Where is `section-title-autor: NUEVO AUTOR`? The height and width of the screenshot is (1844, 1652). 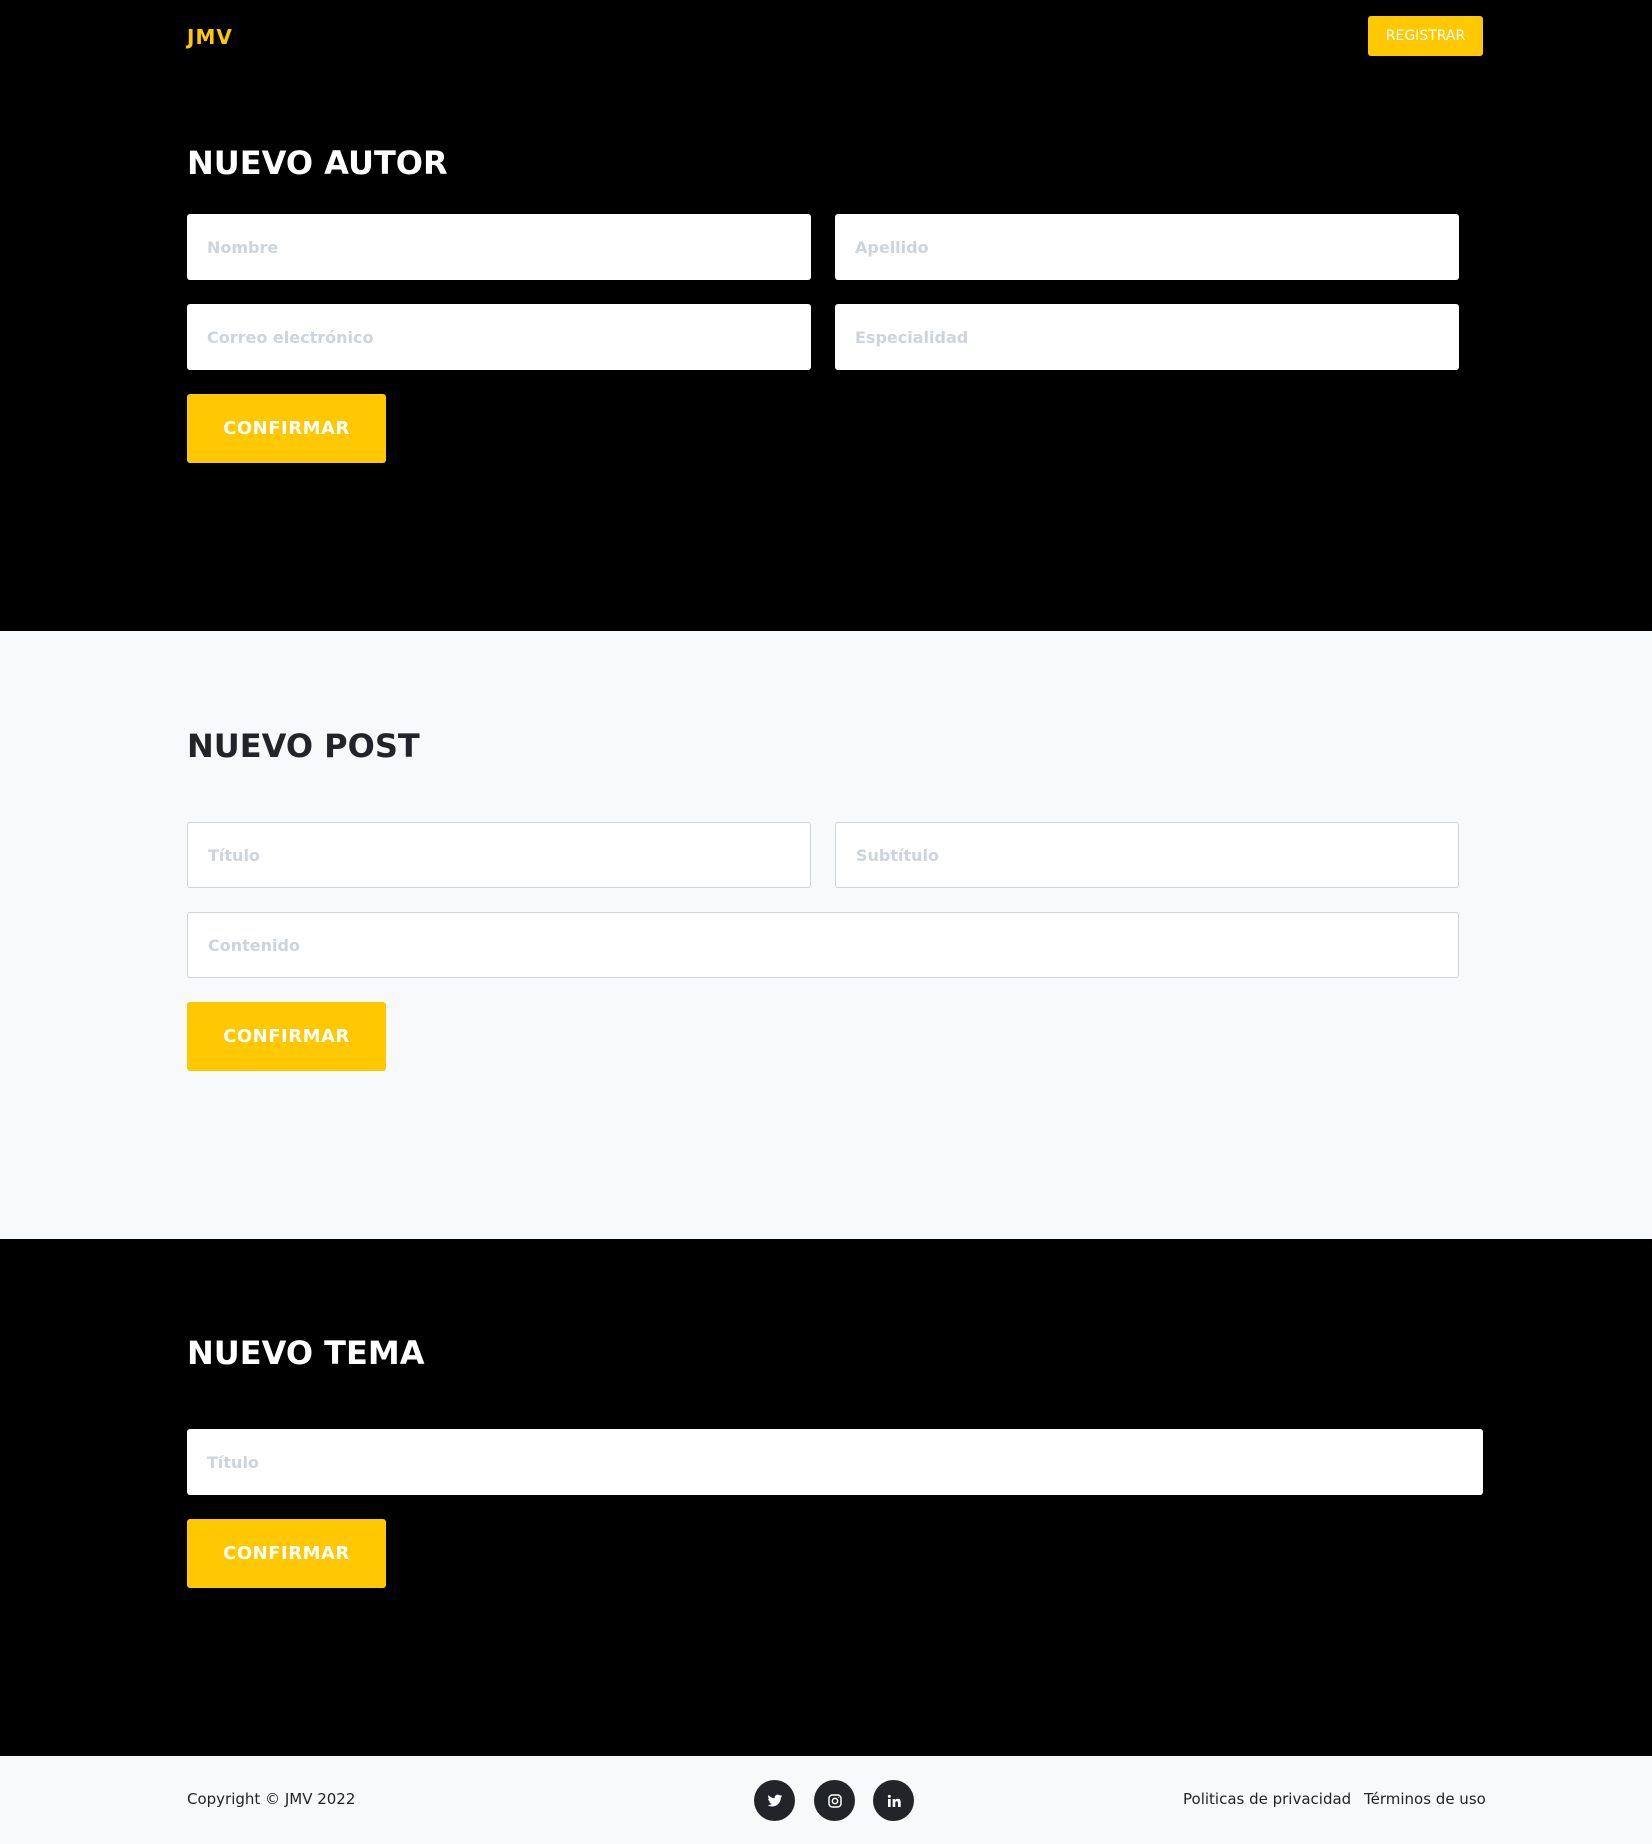 section-title-autor: NUEVO AUTOR is located at coordinates (317, 163).